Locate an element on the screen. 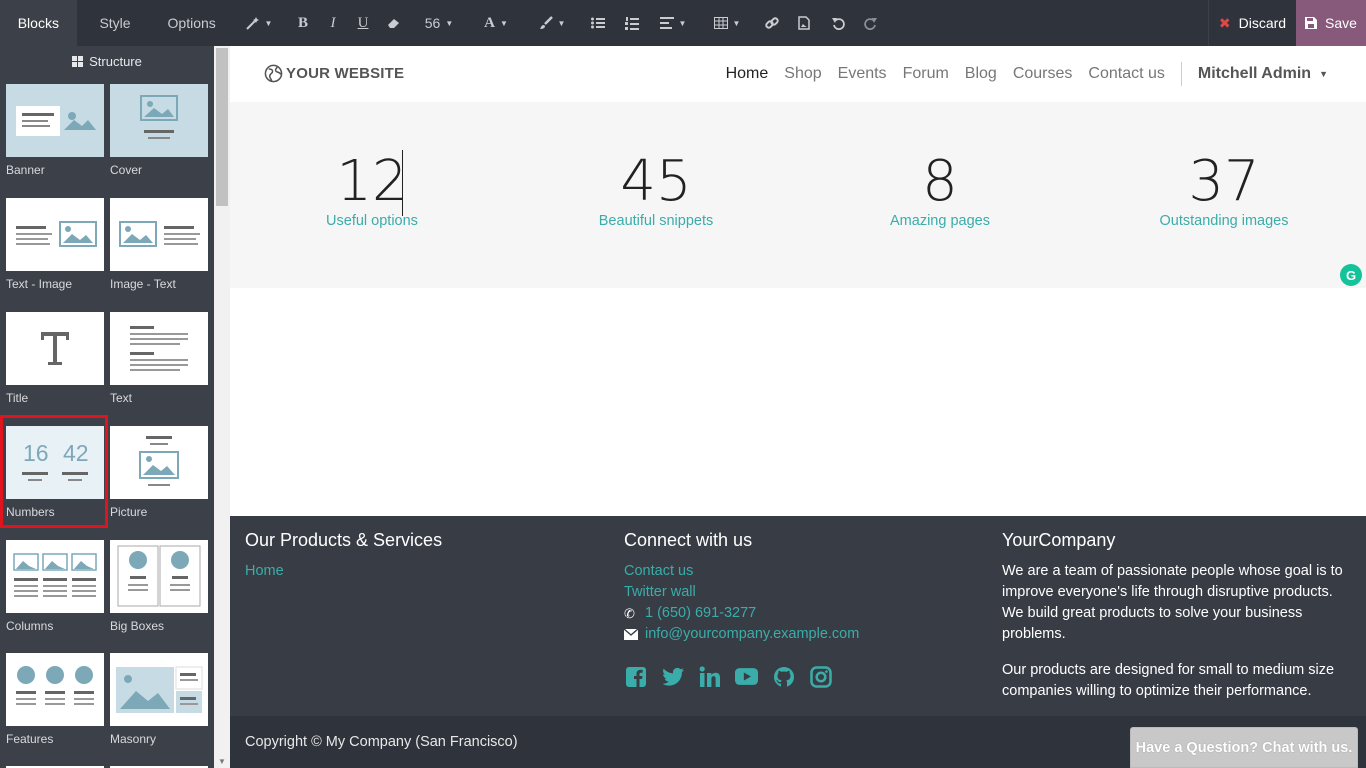 The width and height of the screenshot is (1366, 768). footer-link-home: Home is located at coordinates (425, 571).